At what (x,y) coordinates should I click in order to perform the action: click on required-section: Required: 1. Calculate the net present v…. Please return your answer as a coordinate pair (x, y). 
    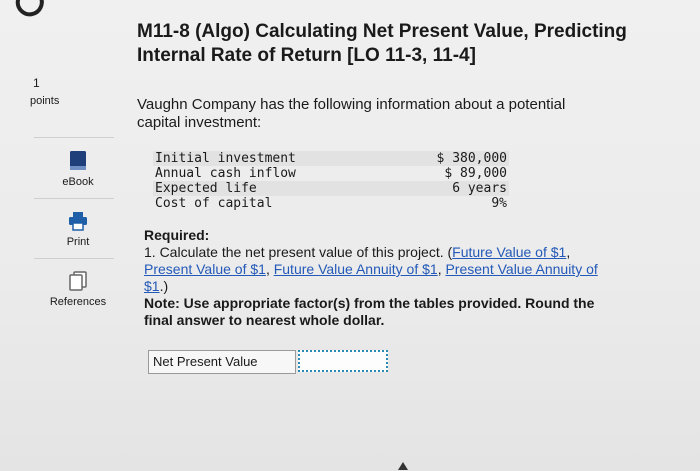
    Looking at the image, I should click on (379, 278).